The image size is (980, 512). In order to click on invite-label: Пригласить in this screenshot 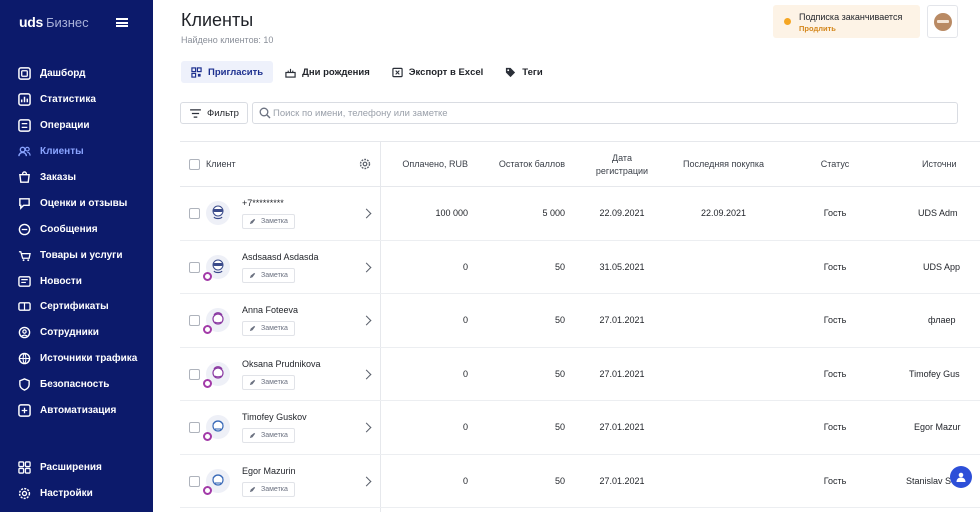, I will do `click(236, 72)`.